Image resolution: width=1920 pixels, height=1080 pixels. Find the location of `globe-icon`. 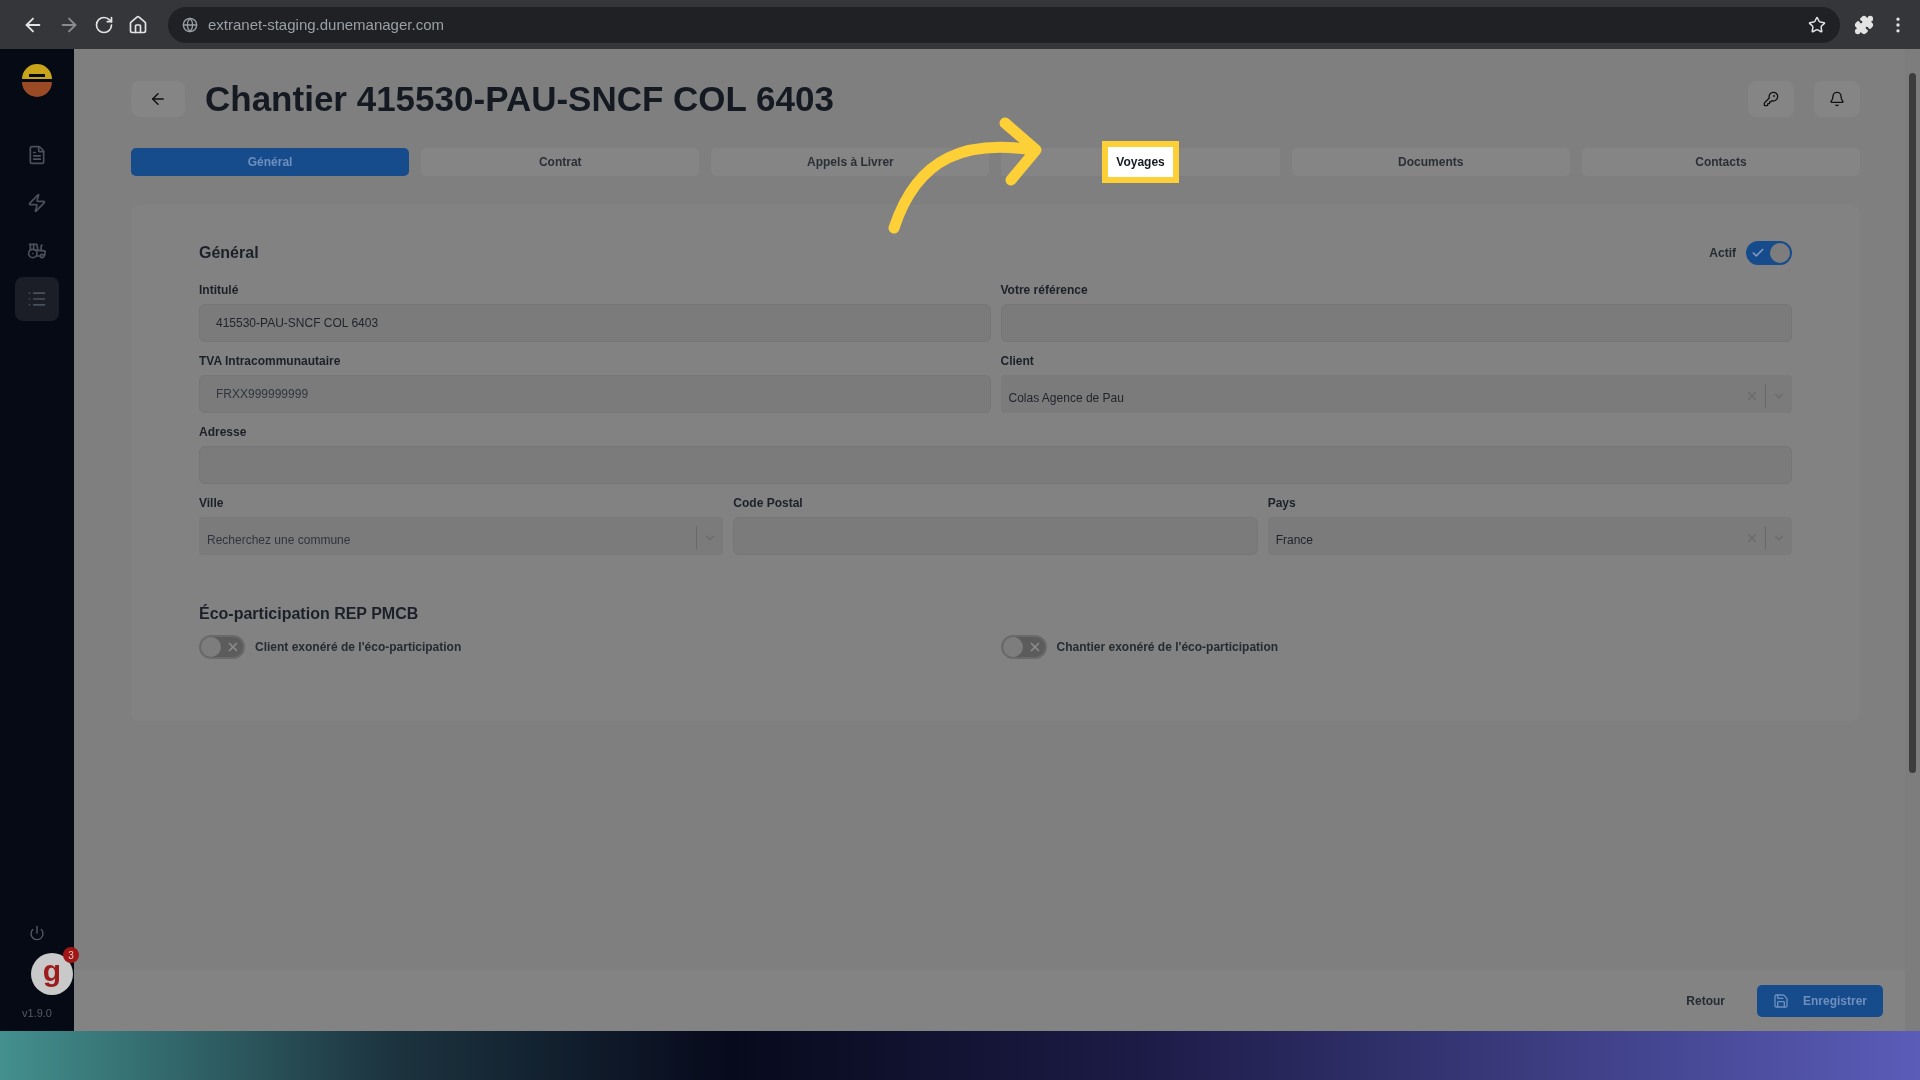

globe-icon is located at coordinates (190, 24).